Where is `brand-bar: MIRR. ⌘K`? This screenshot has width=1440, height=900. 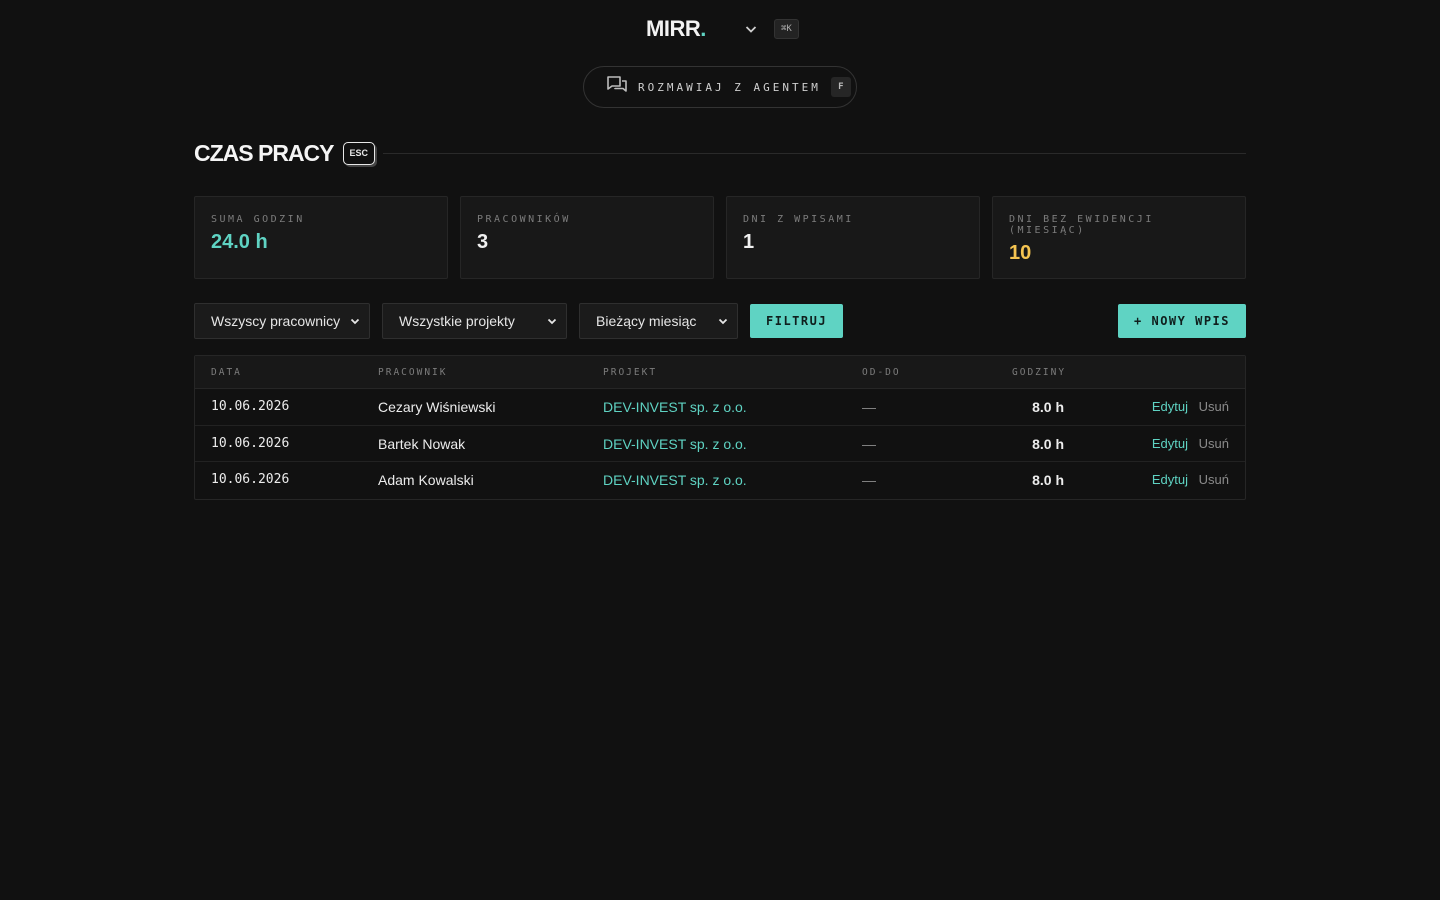
brand-bar: MIRR. ⌘K is located at coordinates (720, 29).